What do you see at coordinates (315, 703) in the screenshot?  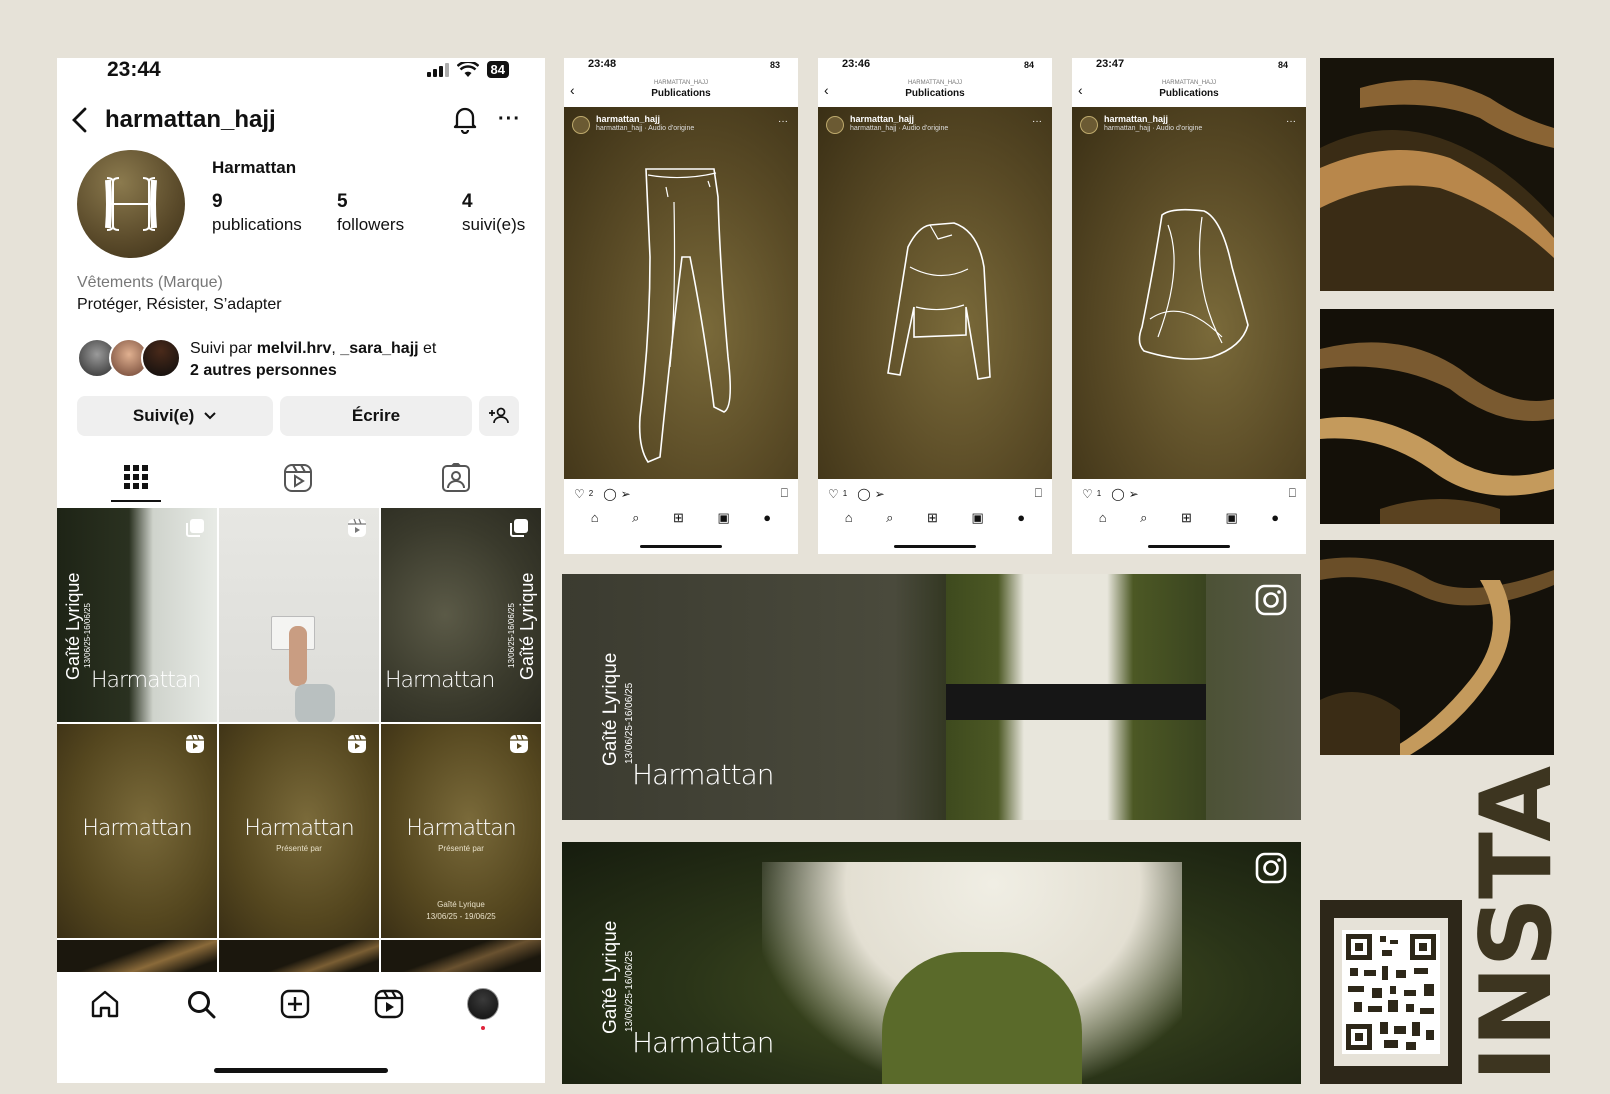 I see `sleeve` at bounding box center [315, 703].